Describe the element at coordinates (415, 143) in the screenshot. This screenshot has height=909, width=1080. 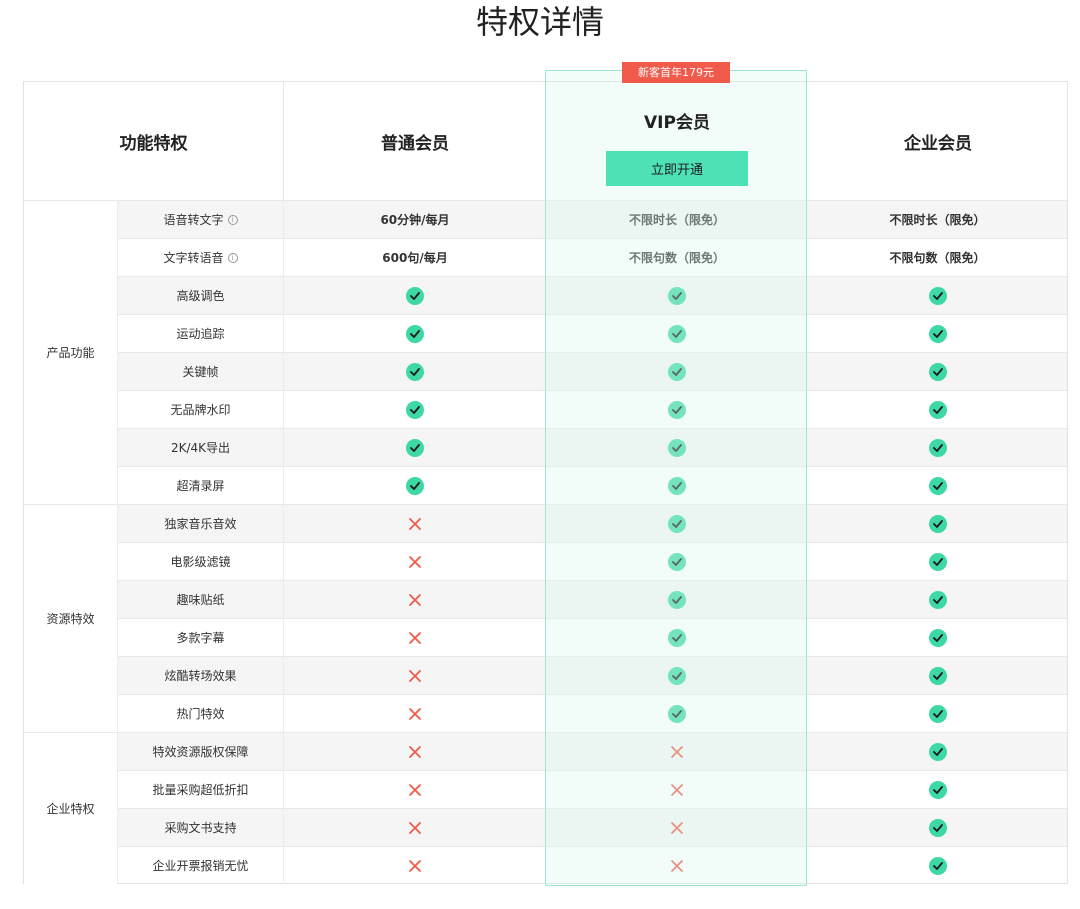
I see `header-basic-member: 普通会员` at that location.